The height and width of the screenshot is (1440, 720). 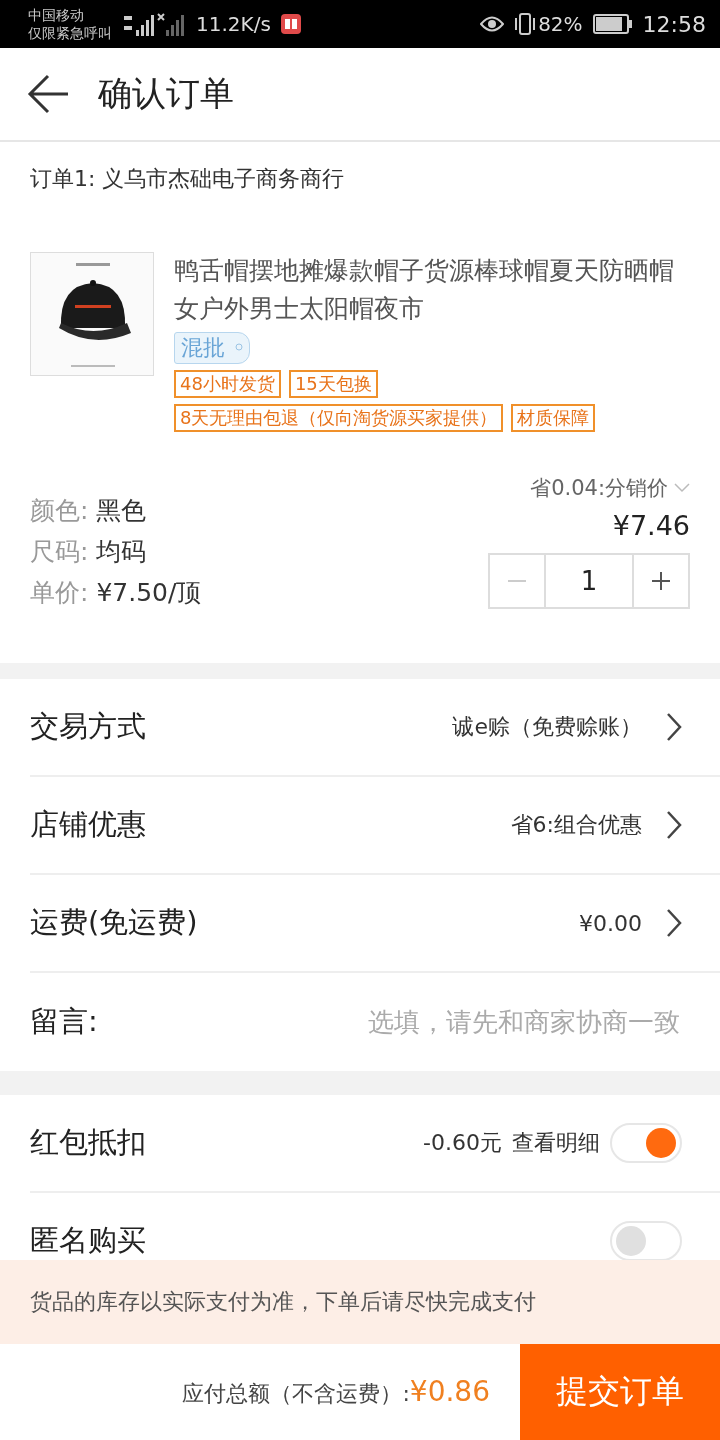 What do you see at coordinates (360, 1302) in the screenshot?
I see `stock-notice: 货品的库存以实际支付为准，下单后请尽快完成支付` at bounding box center [360, 1302].